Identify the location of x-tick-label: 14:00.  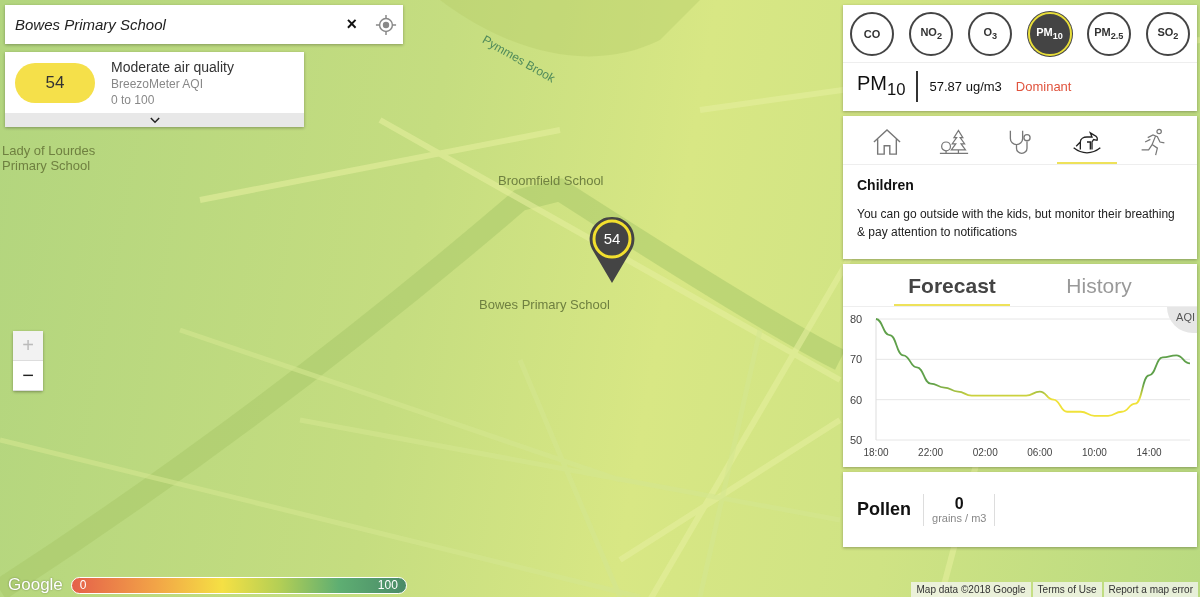
(1149, 452).